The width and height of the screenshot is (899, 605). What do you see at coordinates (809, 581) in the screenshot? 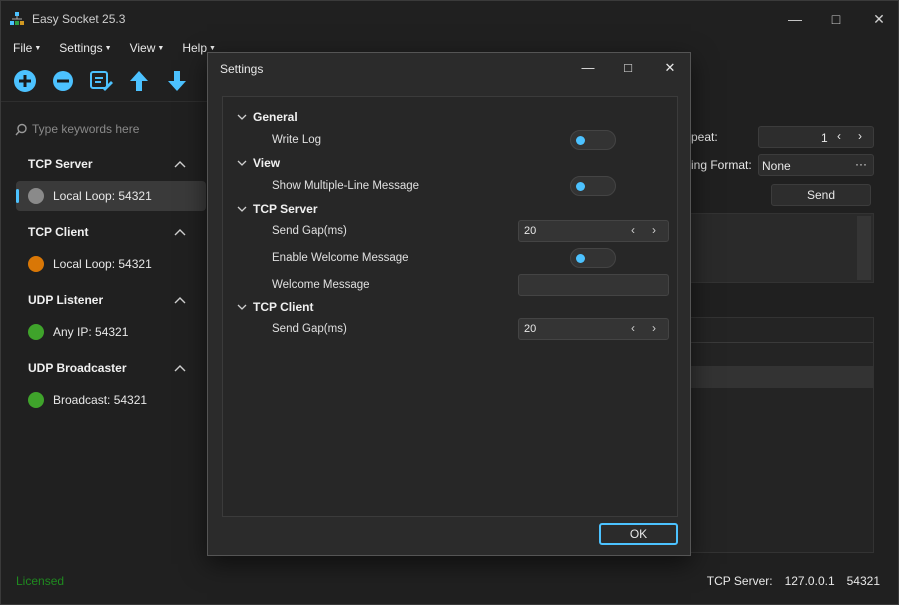
I see `status-ip: 127.0.0.1` at bounding box center [809, 581].